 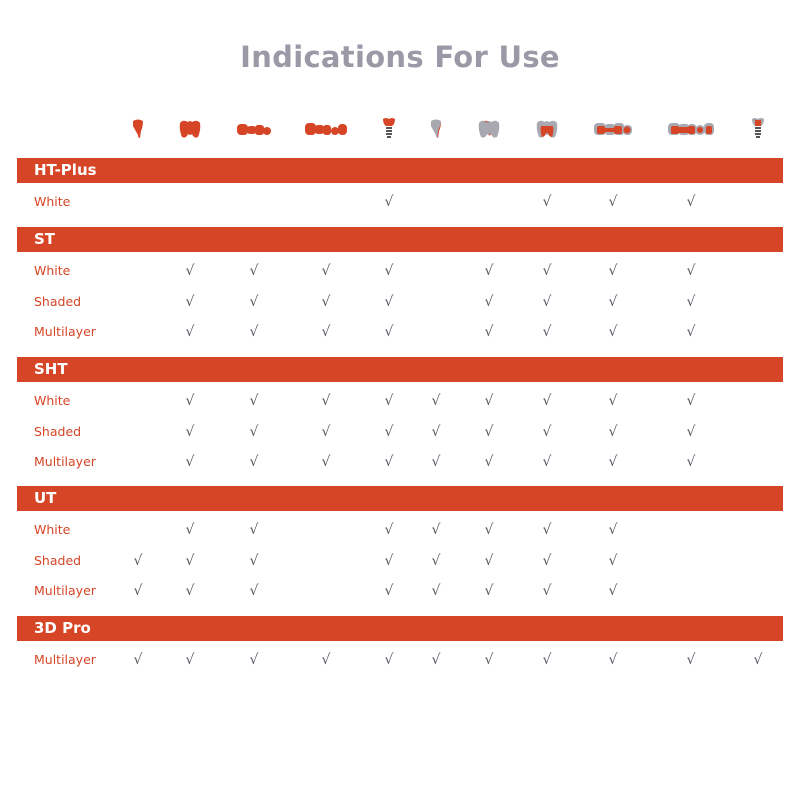 I want to click on three-unit-bridge-icon, so click(x=254, y=129).